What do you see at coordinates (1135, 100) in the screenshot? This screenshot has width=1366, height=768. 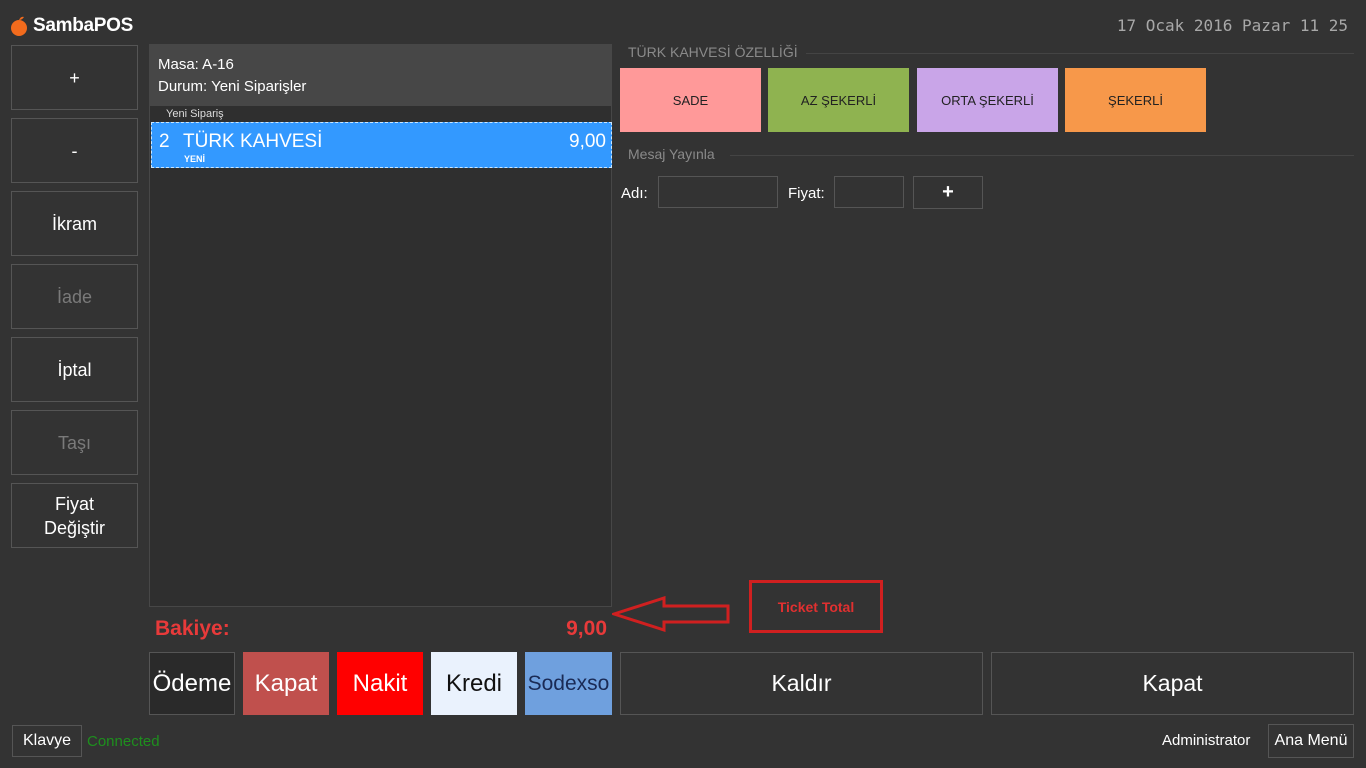 I see `property-sekerli-button: ŞEKERLİ` at bounding box center [1135, 100].